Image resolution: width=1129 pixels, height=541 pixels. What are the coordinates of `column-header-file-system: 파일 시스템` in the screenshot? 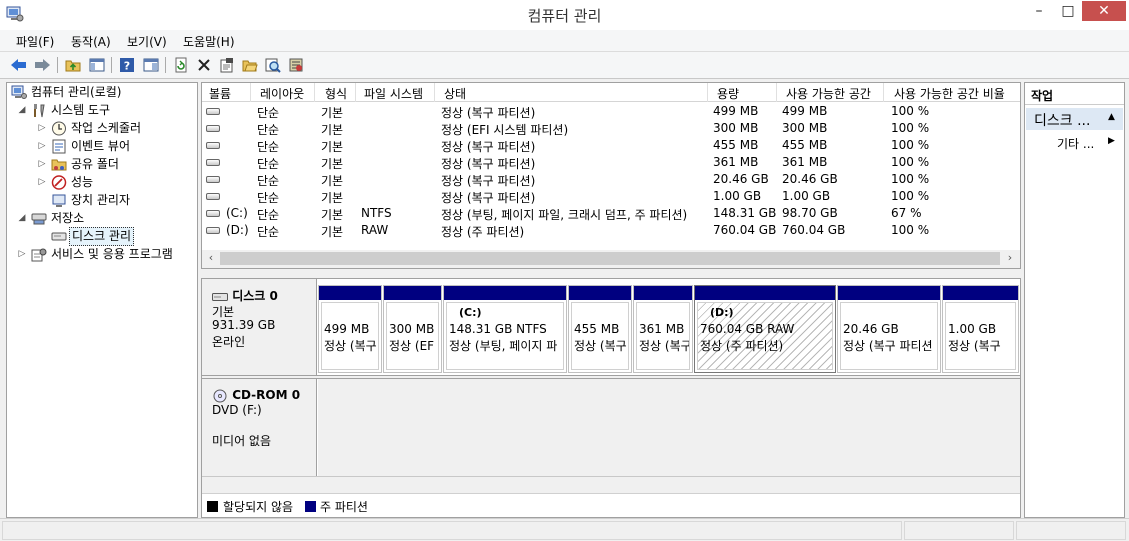 It's located at (393, 93).